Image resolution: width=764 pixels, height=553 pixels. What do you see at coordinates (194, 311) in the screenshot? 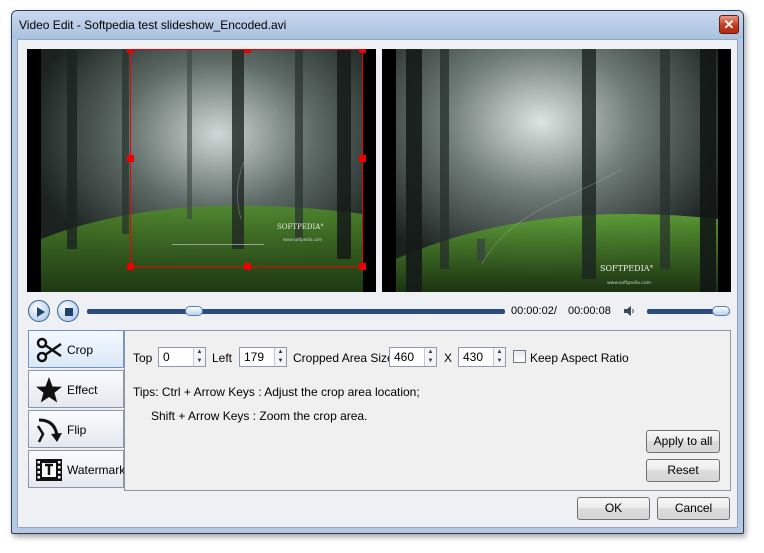
I see `seek-thumb` at bounding box center [194, 311].